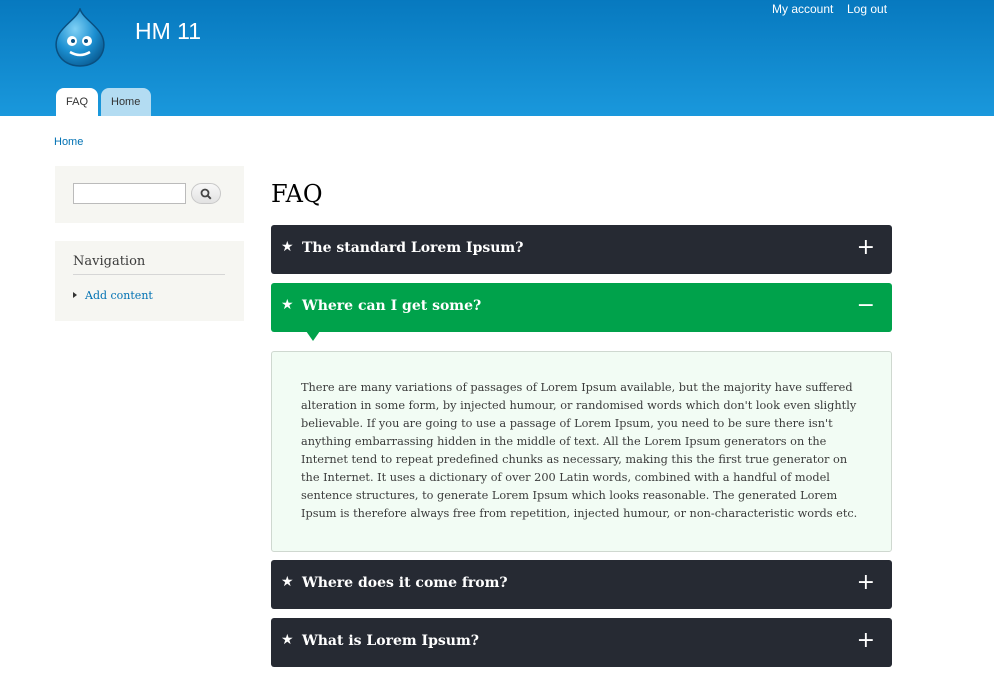 The image size is (994, 690). Describe the element at coordinates (390, 641) in the screenshot. I see `faq-question-text: What is Lorem Ipsum?` at that location.